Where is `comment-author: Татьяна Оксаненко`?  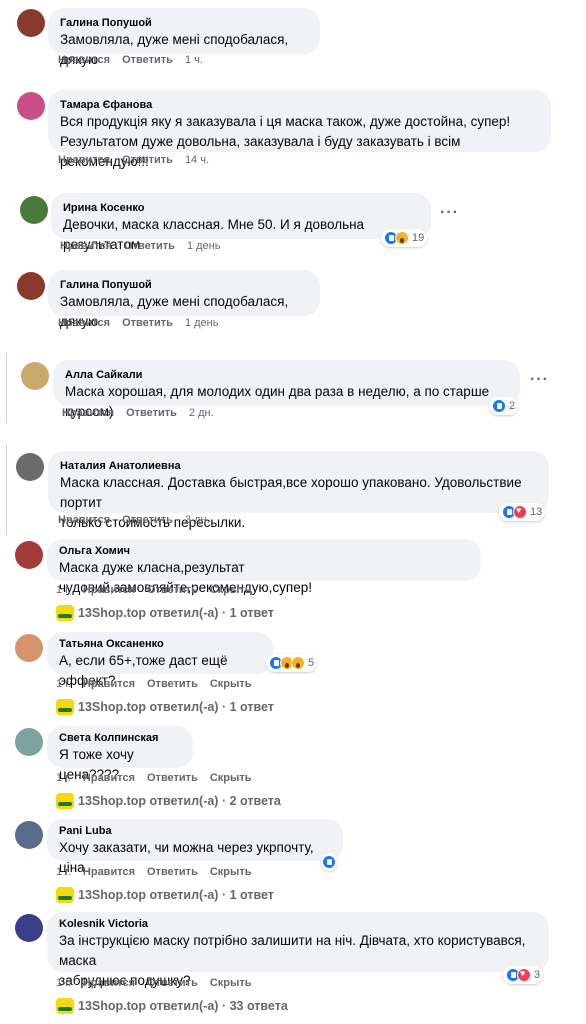 comment-author: Татьяна Оксаненко is located at coordinates (160, 644).